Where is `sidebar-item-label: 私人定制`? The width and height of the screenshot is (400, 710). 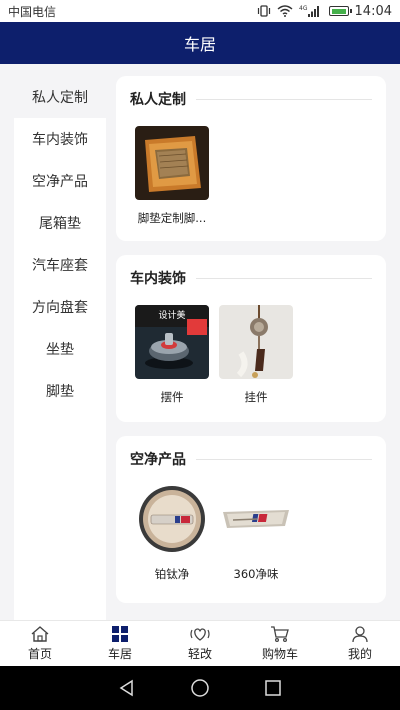 sidebar-item-label: 私人定制 is located at coordinates (60, 98).